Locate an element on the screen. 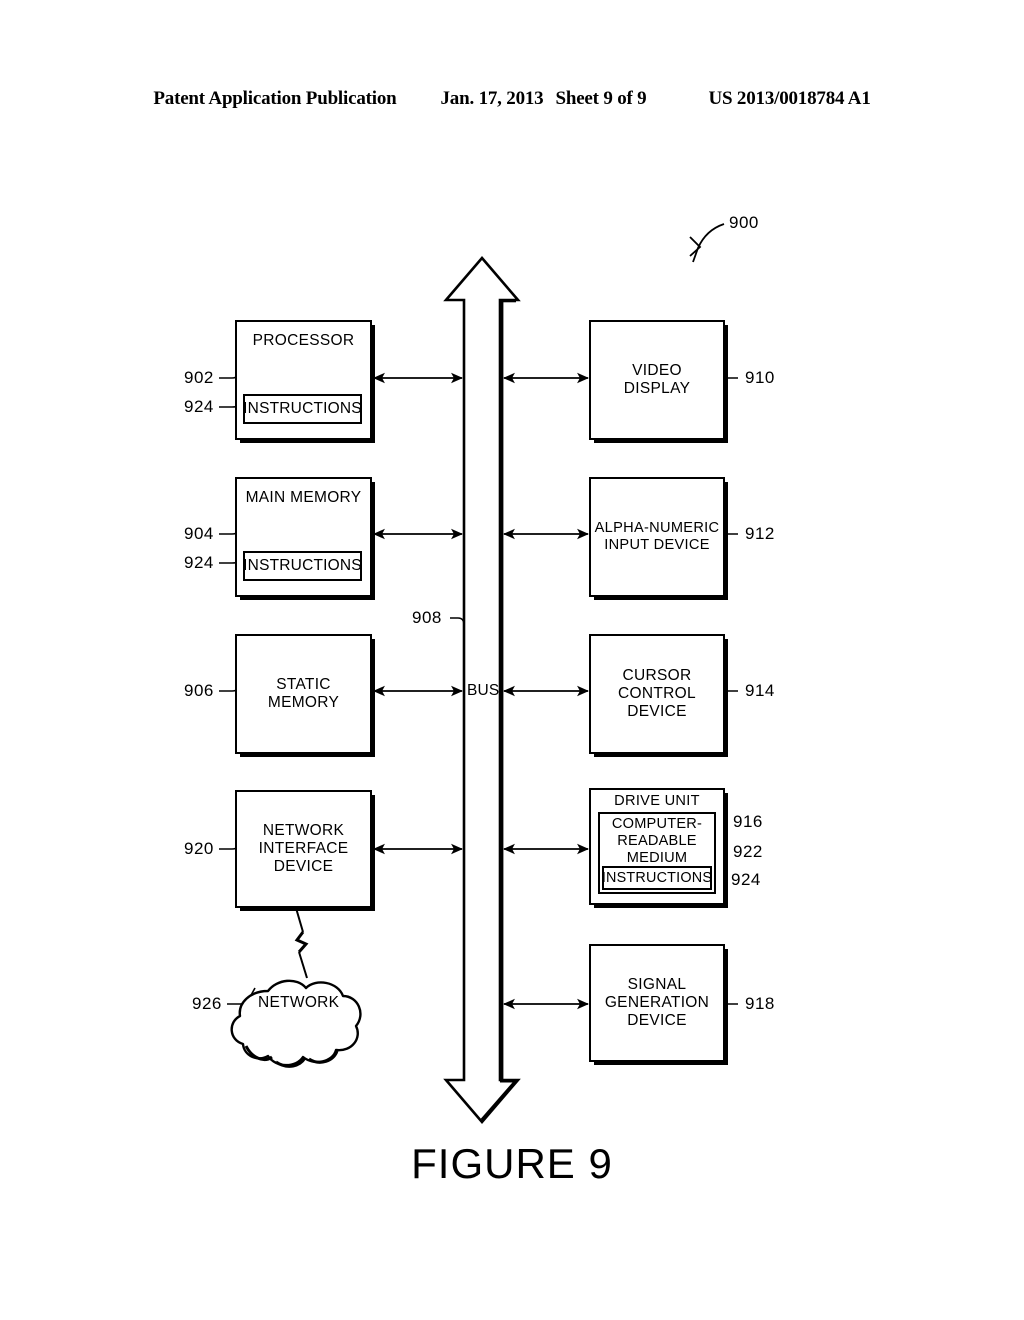 The image size is (1024, 1320). static-memory-line2: MEMORY is located at coordinates (303, 702).